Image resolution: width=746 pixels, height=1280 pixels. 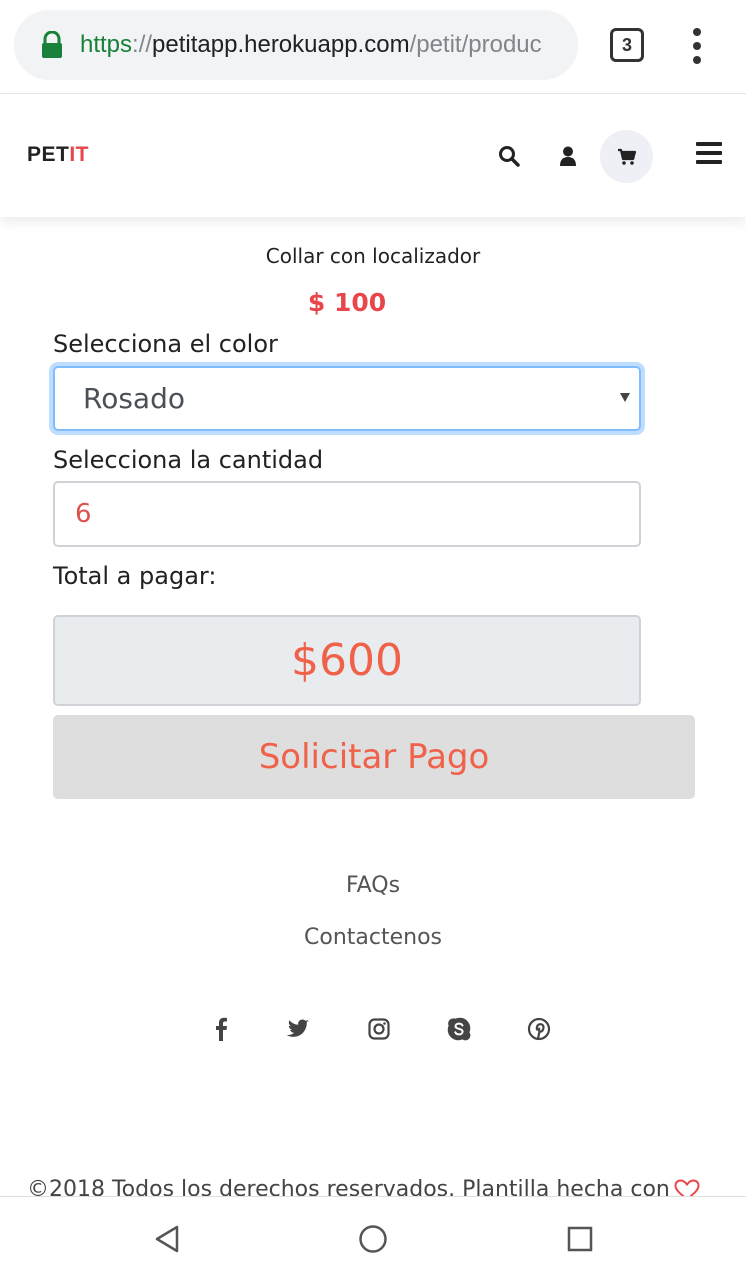 I want to click on lock-icon, so click(x=52, y=44).